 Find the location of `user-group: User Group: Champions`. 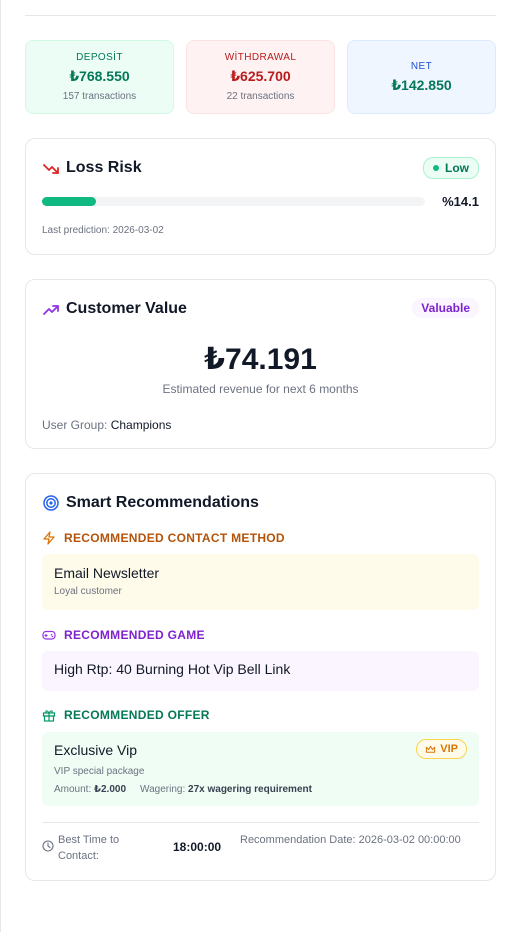

user-group: User Group: Champions is located at coordinates (106, 425).